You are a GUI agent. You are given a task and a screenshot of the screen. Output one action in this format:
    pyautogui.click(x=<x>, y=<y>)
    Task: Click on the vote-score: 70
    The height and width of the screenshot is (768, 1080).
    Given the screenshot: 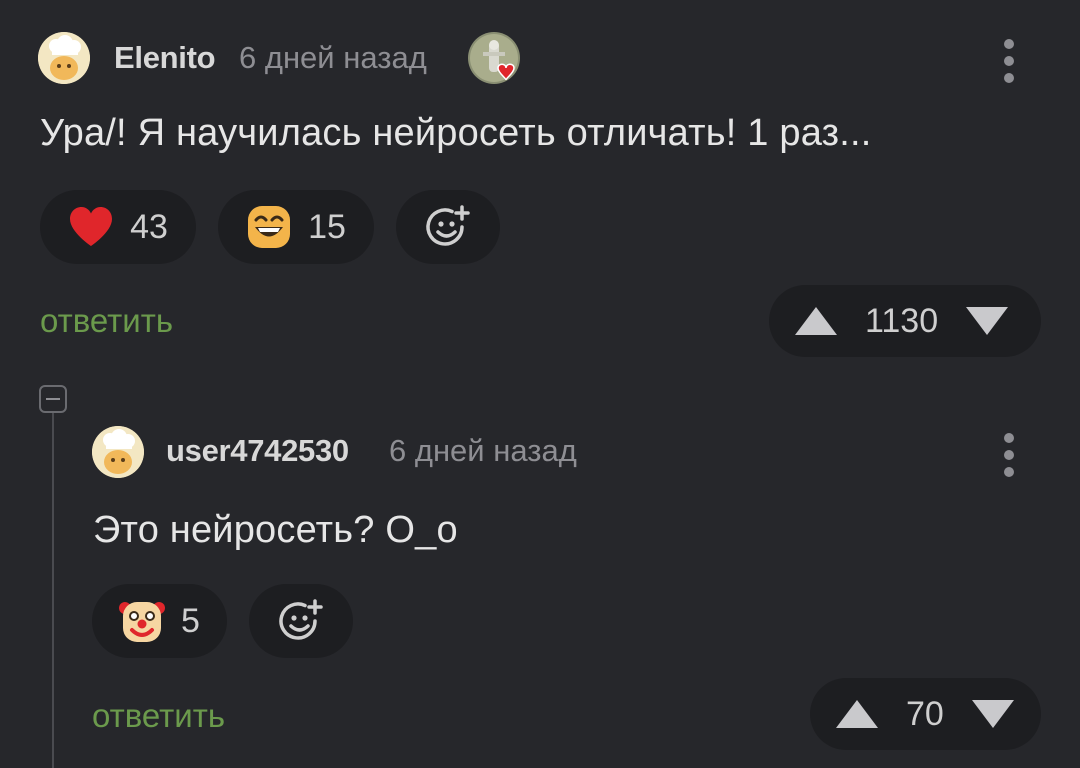 What is the action you would take?
    pyautogui.click(x=925, y=713)
    